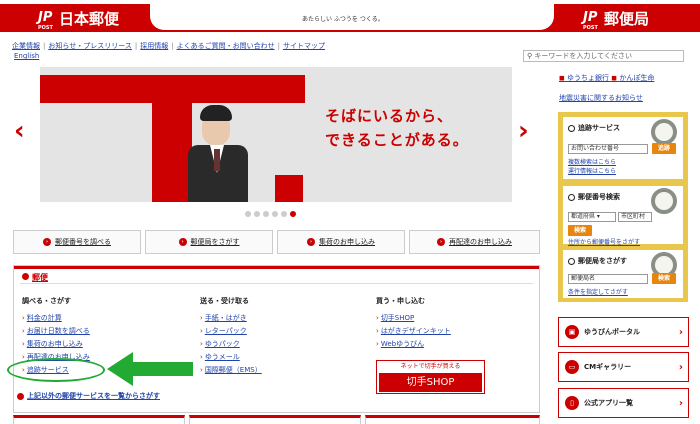 The height and width of the screenshot is (424, 700). I want to click on tracking-multi-link: 複数検索はこちら, so click(592, 161).